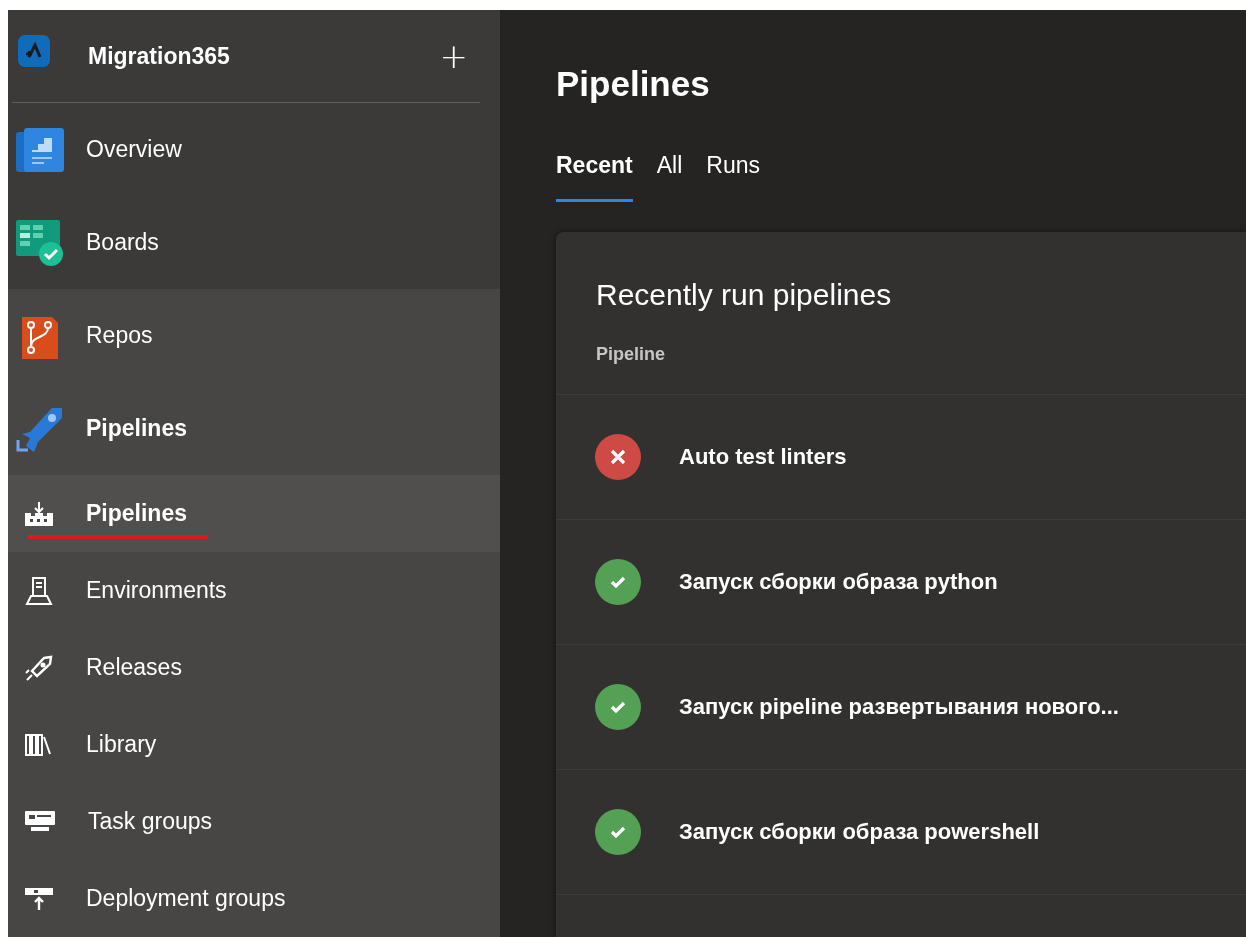  Describe the element at coordinates (254, 513) in the screenshot. I see `sidebar-subitem: Pipelines` at that location.